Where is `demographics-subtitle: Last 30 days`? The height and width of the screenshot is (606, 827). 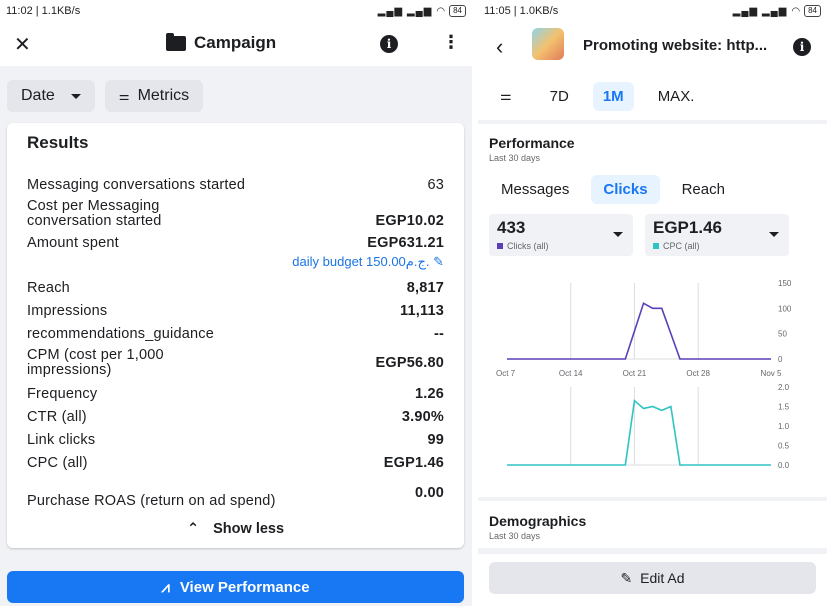
demographics-subtitle: Last 30 days is located at coordinates (515, 536).